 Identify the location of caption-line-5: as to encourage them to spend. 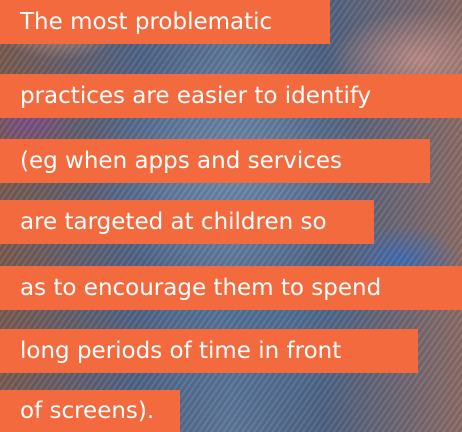
(231, 288).